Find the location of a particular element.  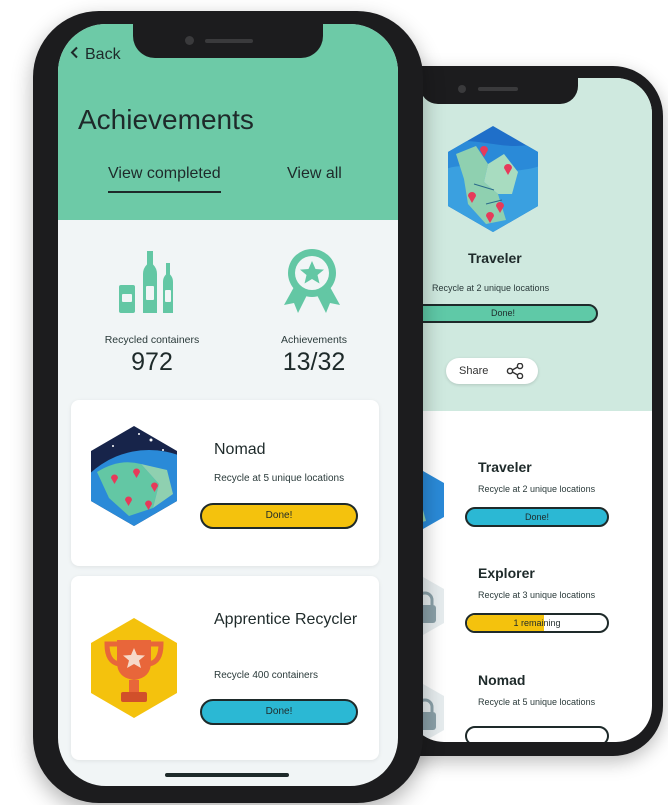

list-item-title: Nomad is located at coordinates (502, 680).